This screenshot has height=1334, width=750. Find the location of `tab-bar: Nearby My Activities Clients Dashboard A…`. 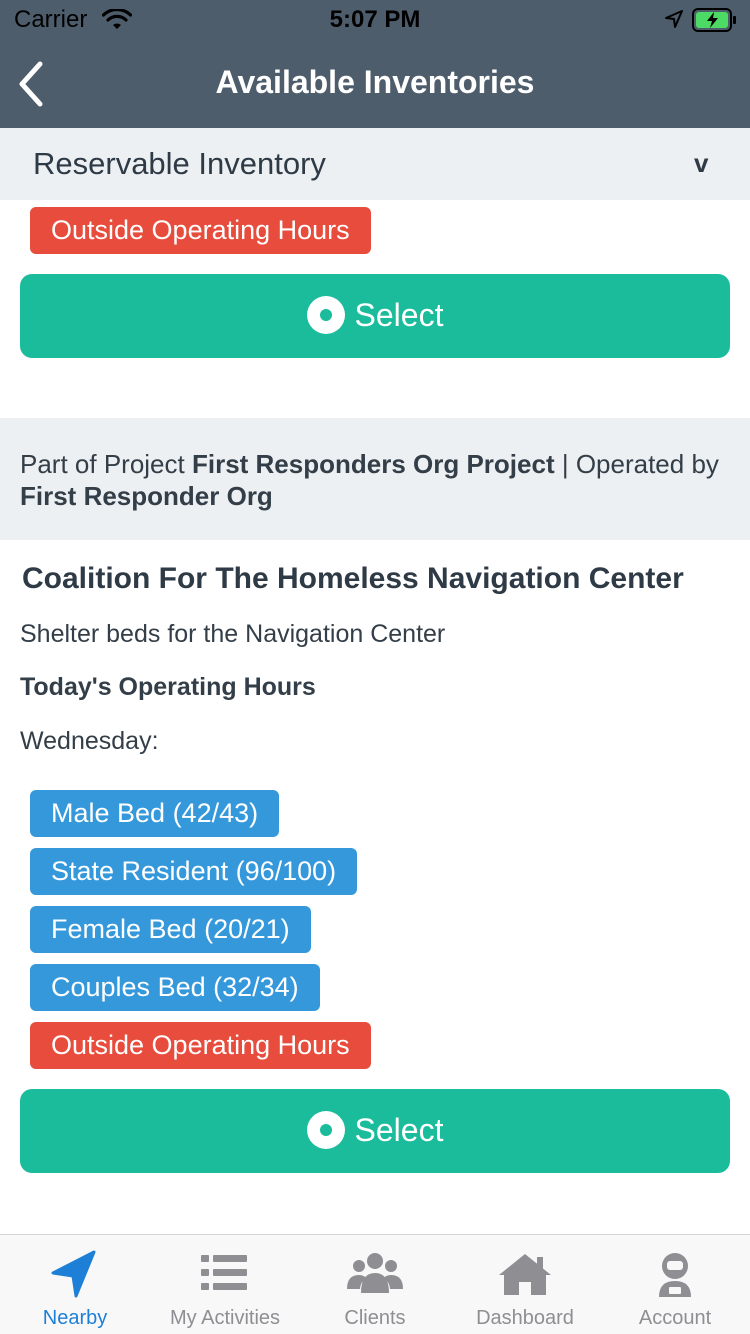

tab-bar: Nearby My Activities Clients Dashboard A… is located at coordinates (375, 1284).